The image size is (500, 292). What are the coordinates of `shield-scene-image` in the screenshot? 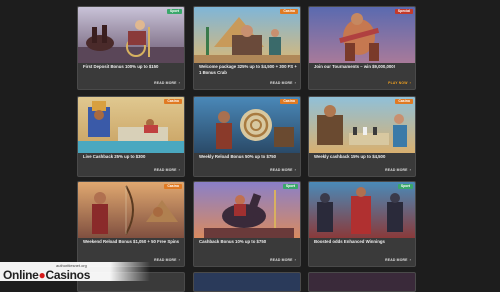 It's located at (247, 125).